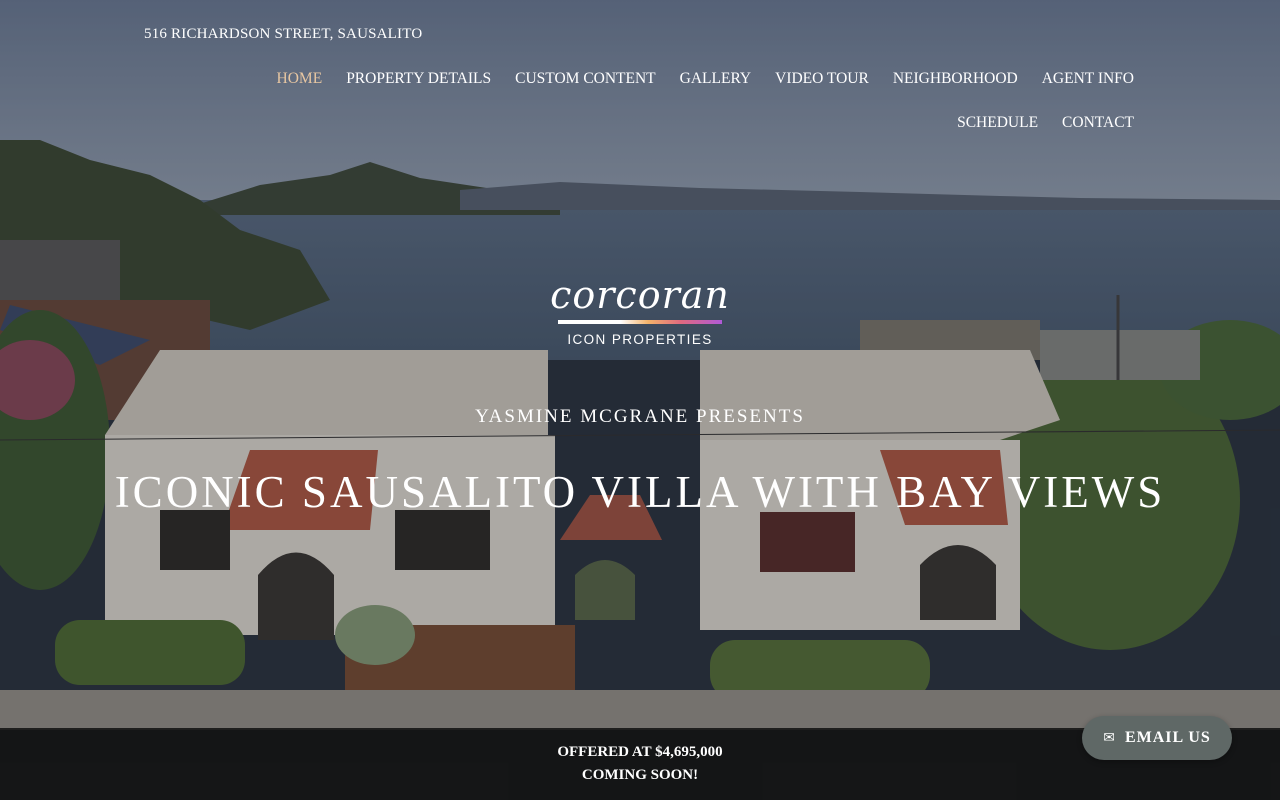  What do you see at coordinates (585, 92) in the screenshot?
I see `nav-custom-content: CUSTOM CONTENT` at bounding box center [585, 92].